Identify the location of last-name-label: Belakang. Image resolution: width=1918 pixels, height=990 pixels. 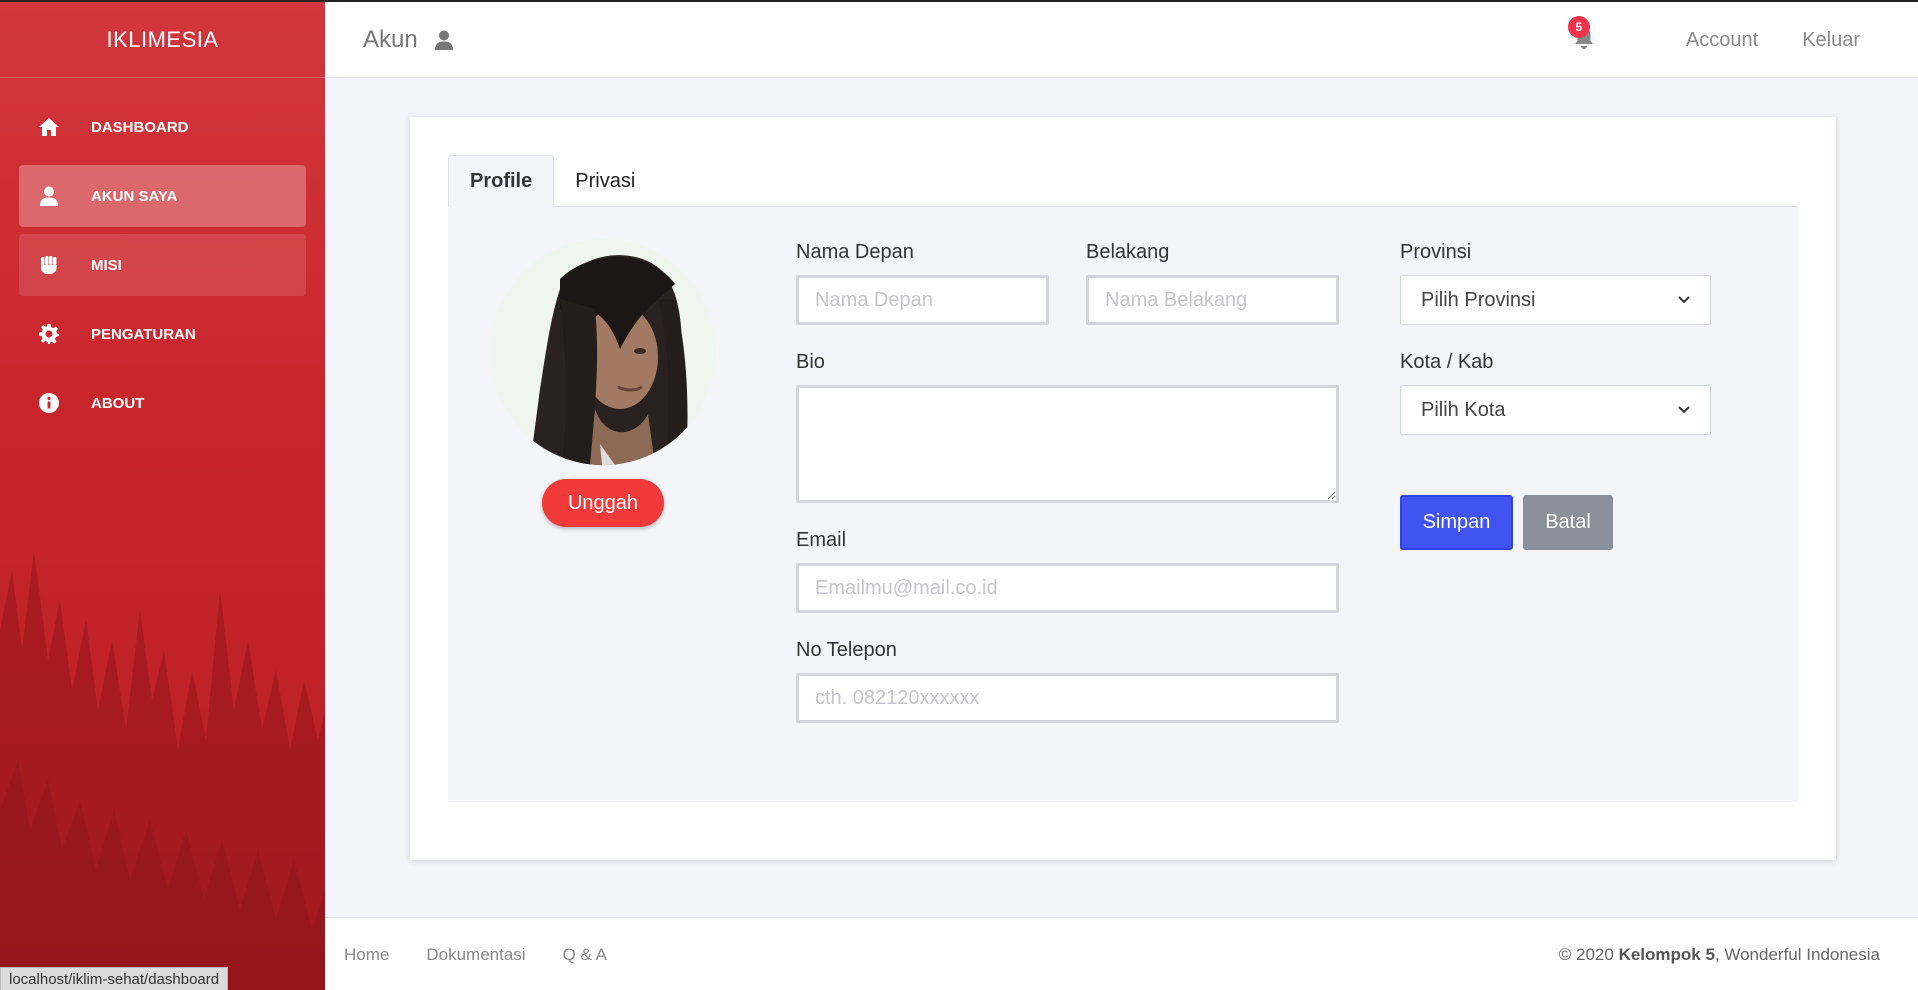
(1128, 252).